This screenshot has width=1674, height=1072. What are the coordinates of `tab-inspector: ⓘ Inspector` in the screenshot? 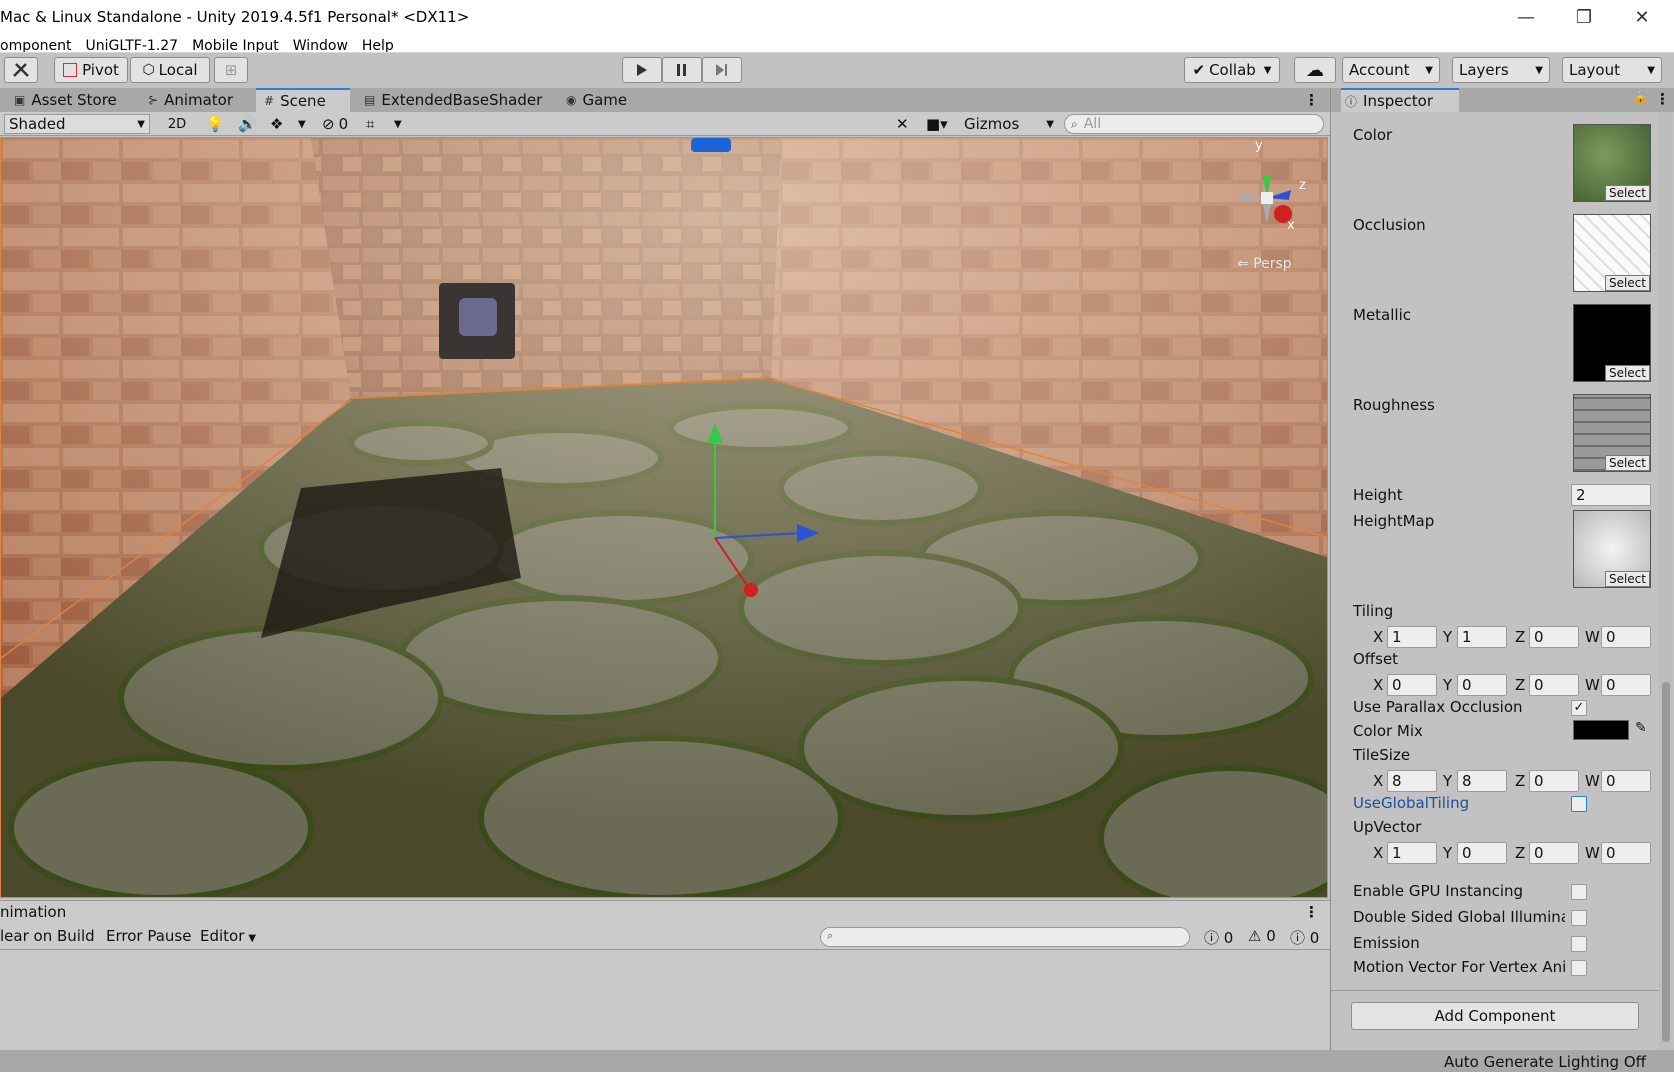 It's located at (1400, 100).